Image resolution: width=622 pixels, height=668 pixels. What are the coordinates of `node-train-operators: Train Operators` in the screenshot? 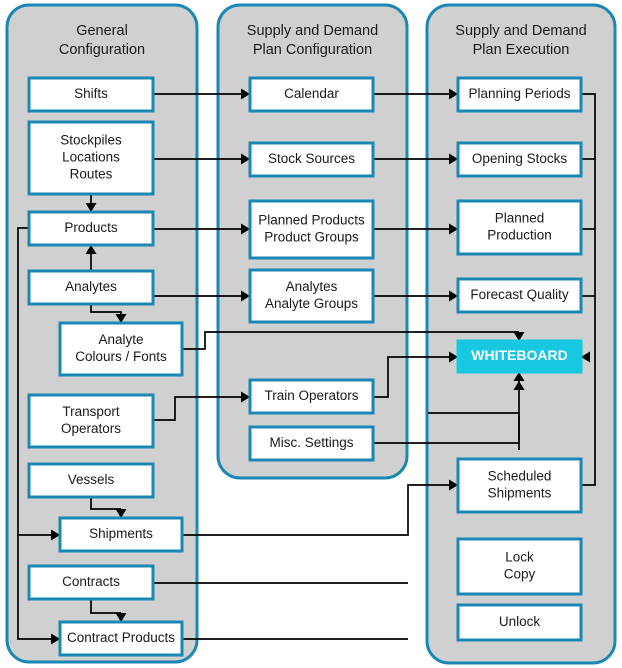 It's located at (311, 396).